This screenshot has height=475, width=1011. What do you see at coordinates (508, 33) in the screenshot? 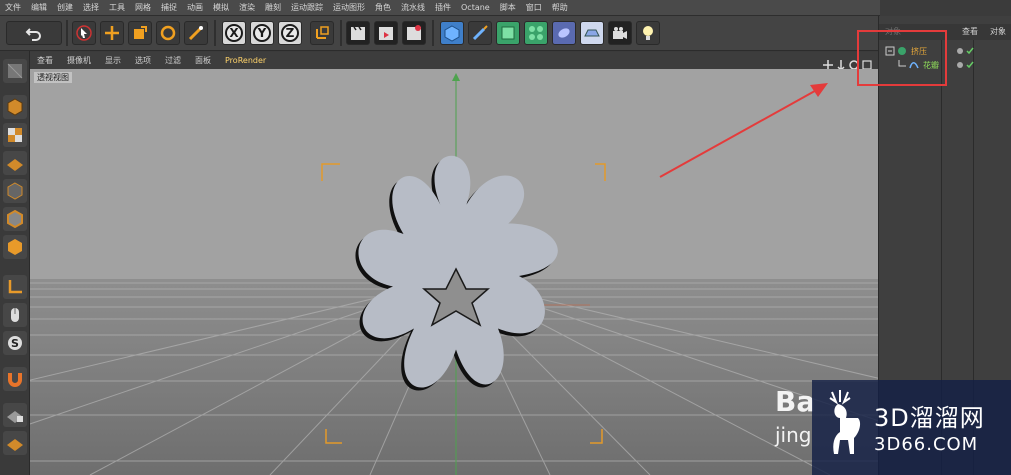
I see `subdivision-button` at bounding box center [508, 33].